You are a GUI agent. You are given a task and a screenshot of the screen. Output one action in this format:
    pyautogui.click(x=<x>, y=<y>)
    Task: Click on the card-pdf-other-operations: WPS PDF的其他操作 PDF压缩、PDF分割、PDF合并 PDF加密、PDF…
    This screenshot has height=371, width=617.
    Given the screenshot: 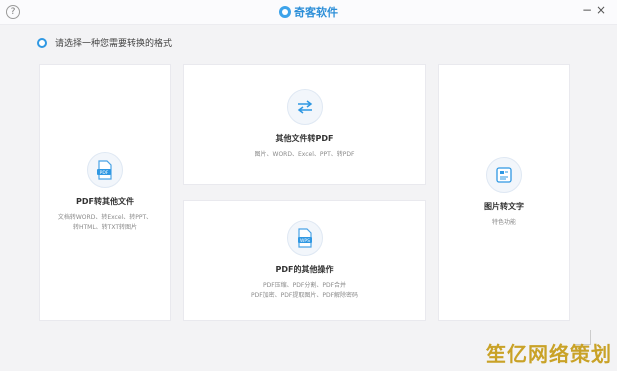 What is the action you would take?
    pyautogui.click(x=304, y=260)
    